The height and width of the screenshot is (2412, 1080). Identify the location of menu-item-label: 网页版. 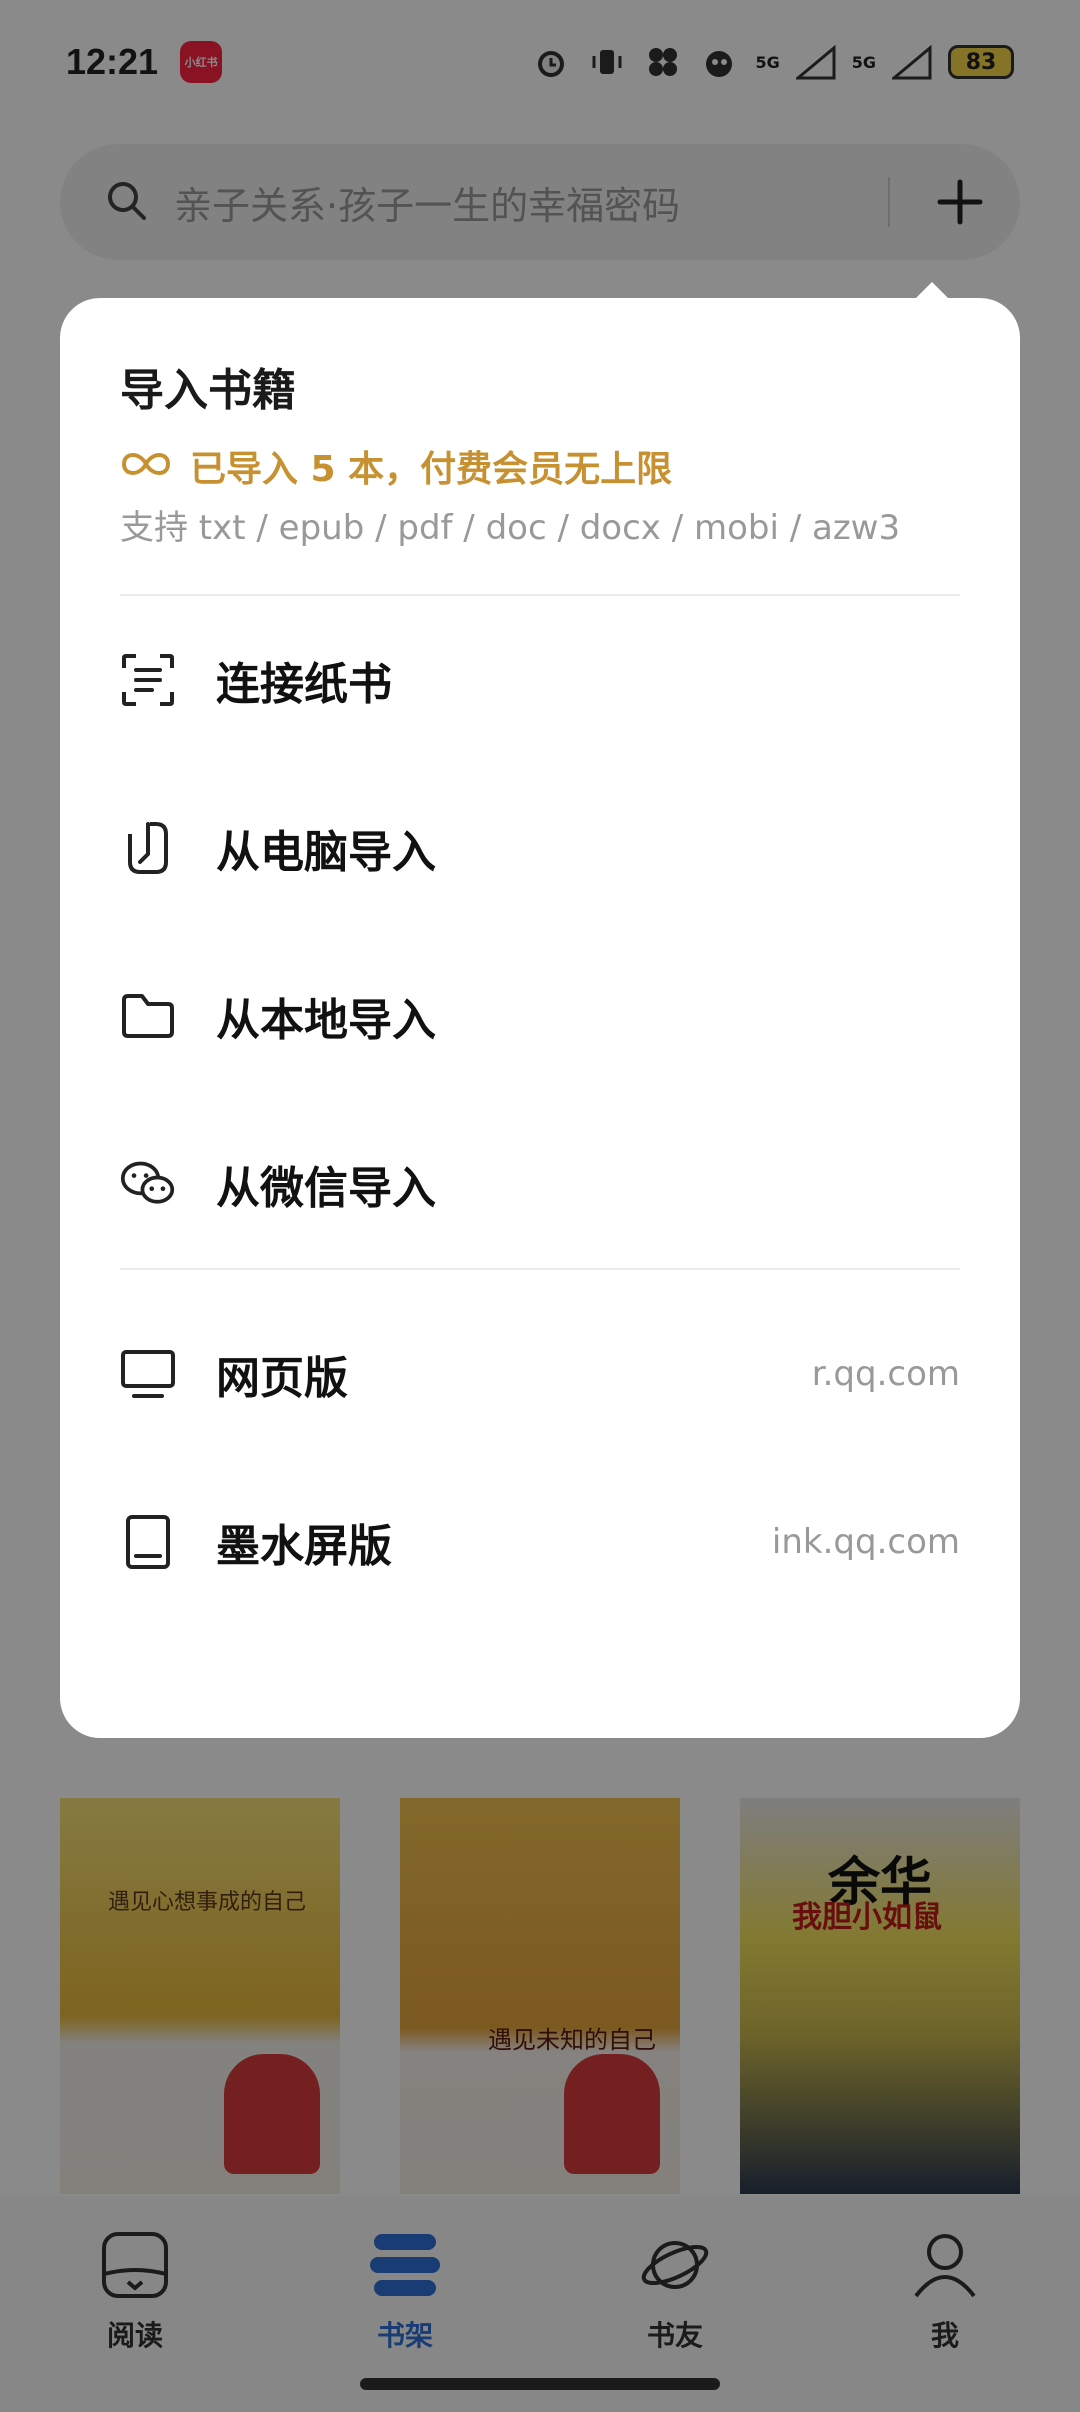
(282, 1378).